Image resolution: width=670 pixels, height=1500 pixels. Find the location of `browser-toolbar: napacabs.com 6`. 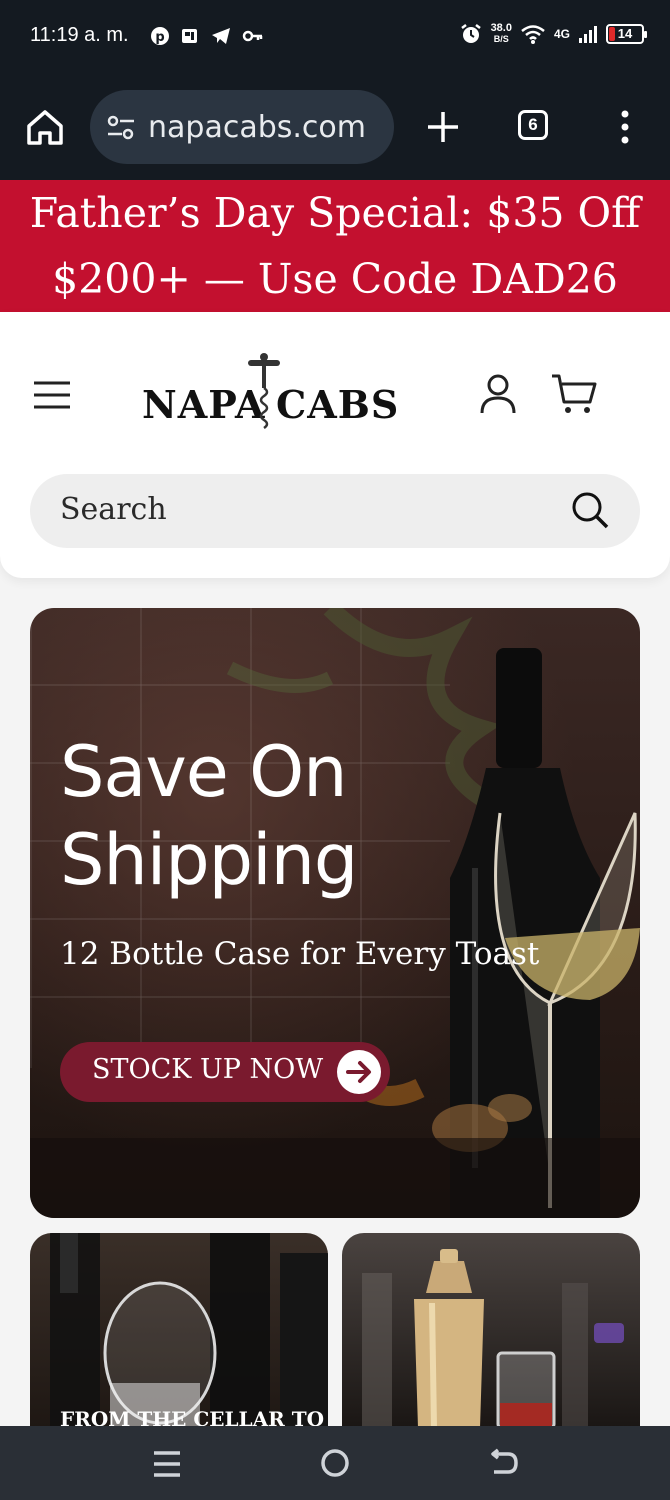

browser-toolbar: napacabs.com 6 is located at coordinates (335, 129).